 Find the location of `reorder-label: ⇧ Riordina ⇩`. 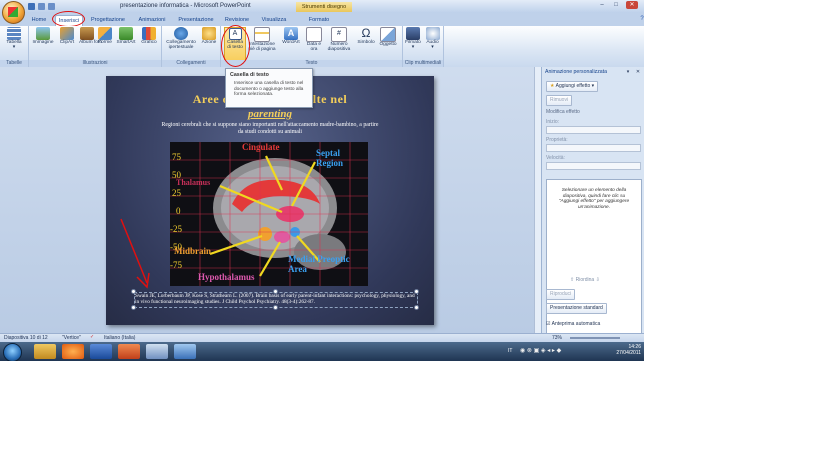

reorder-label: ⇧ Riordina ⇩ is located at coordinates (585, 280).